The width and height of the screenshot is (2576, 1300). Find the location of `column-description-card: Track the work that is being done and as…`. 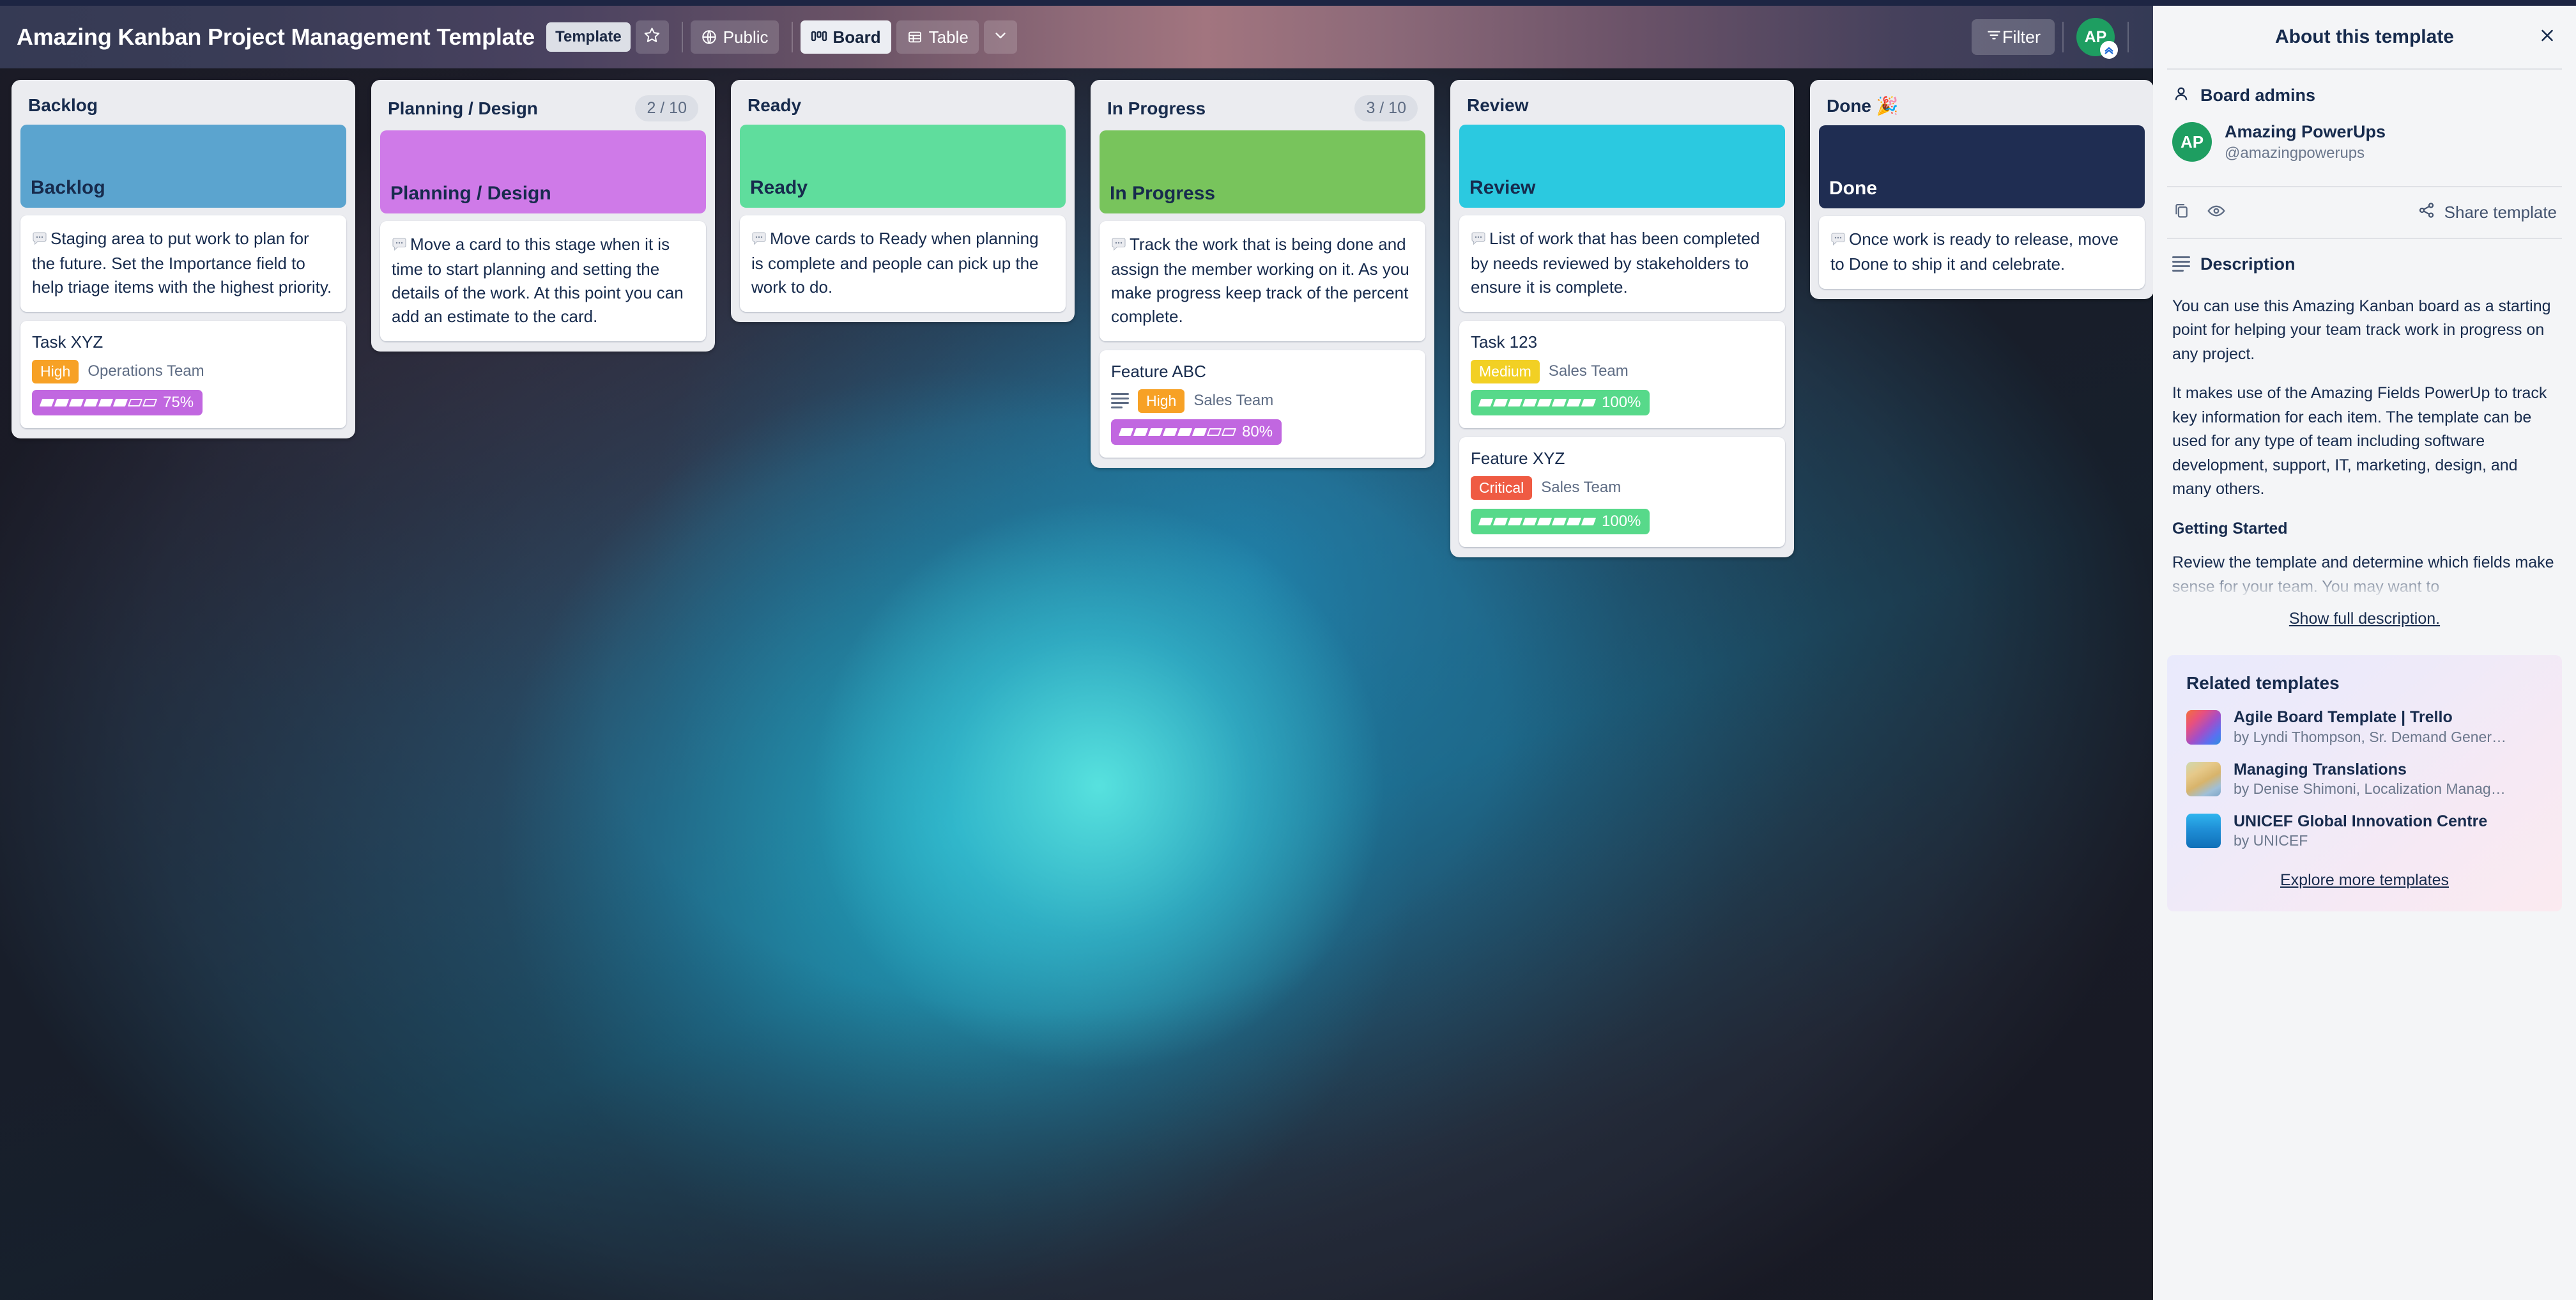

column-description-card: Track the work that is being done and as… is located at coordinates (1262, 281).